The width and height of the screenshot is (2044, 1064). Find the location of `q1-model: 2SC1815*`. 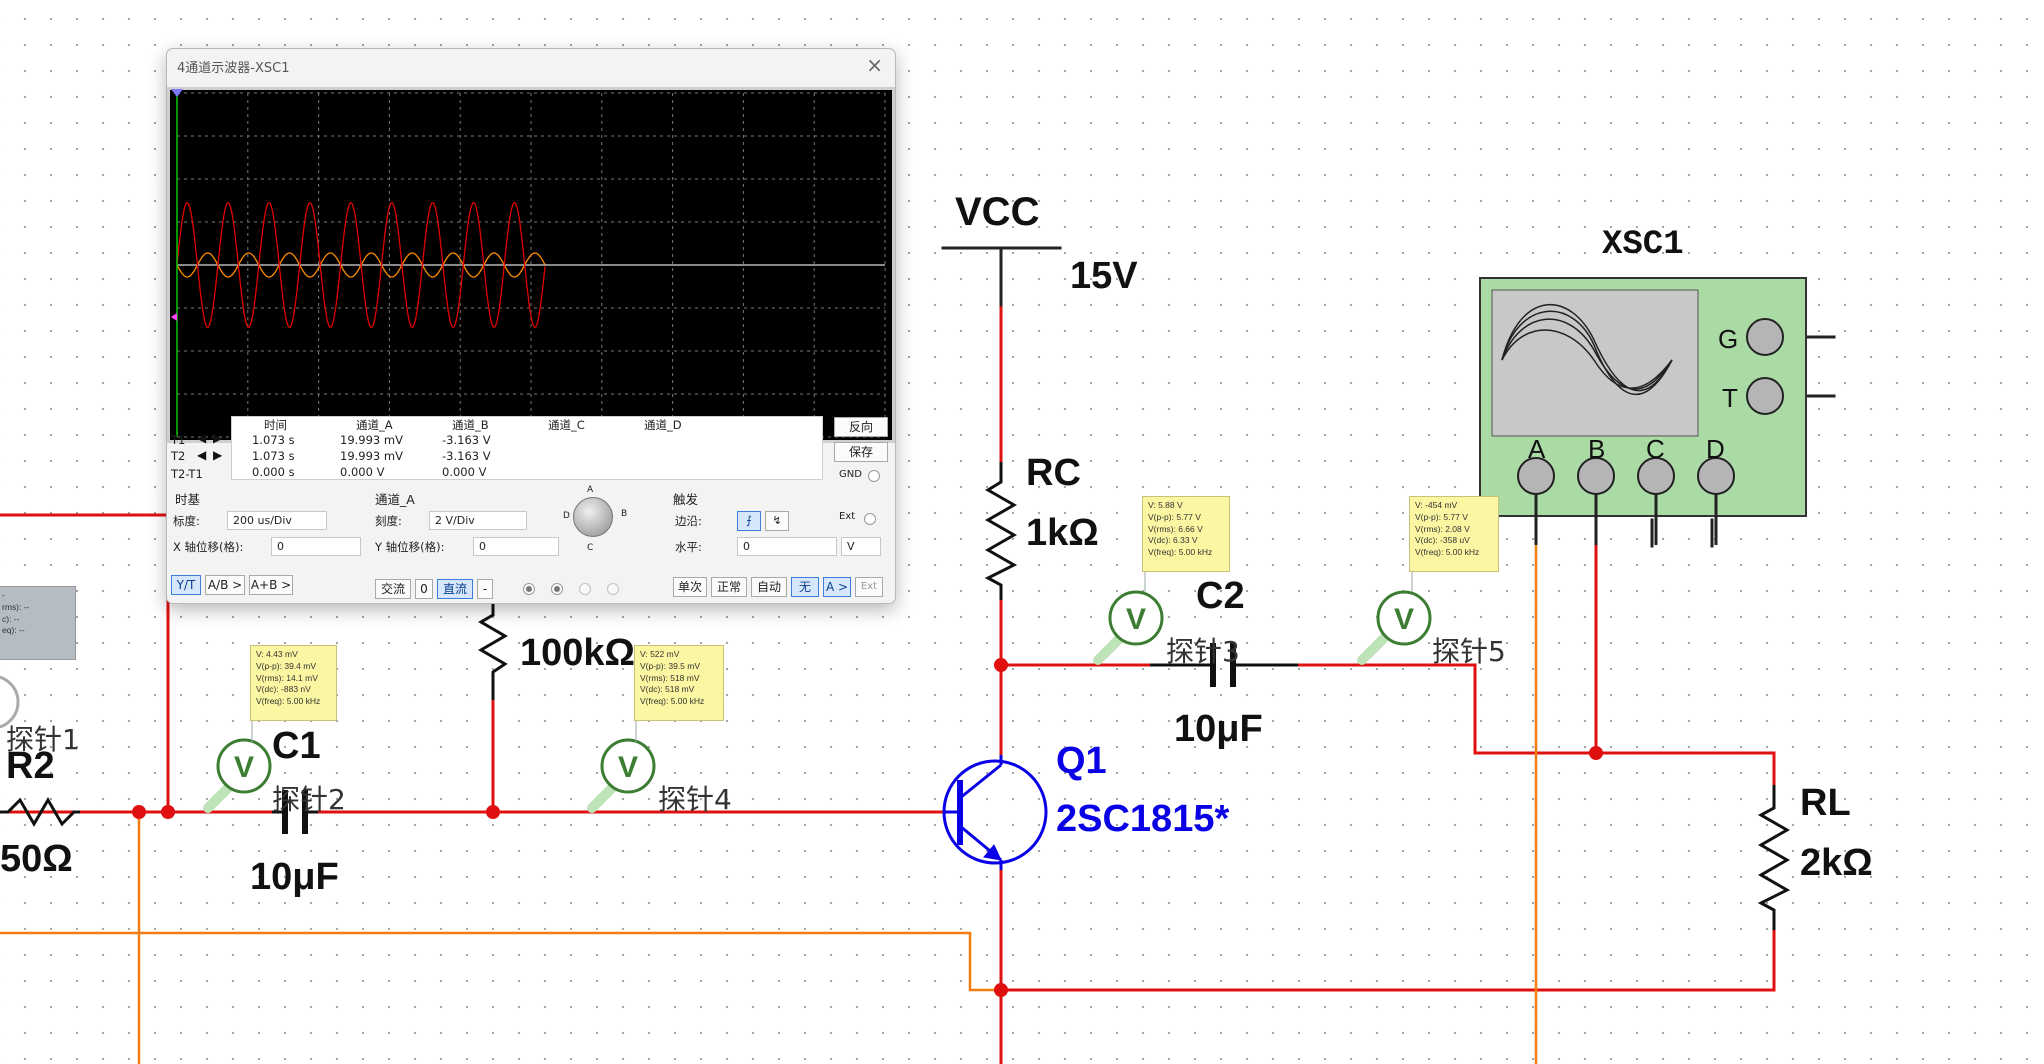

q1-model: 2SC1815* is located at coordinates (1143, 819).